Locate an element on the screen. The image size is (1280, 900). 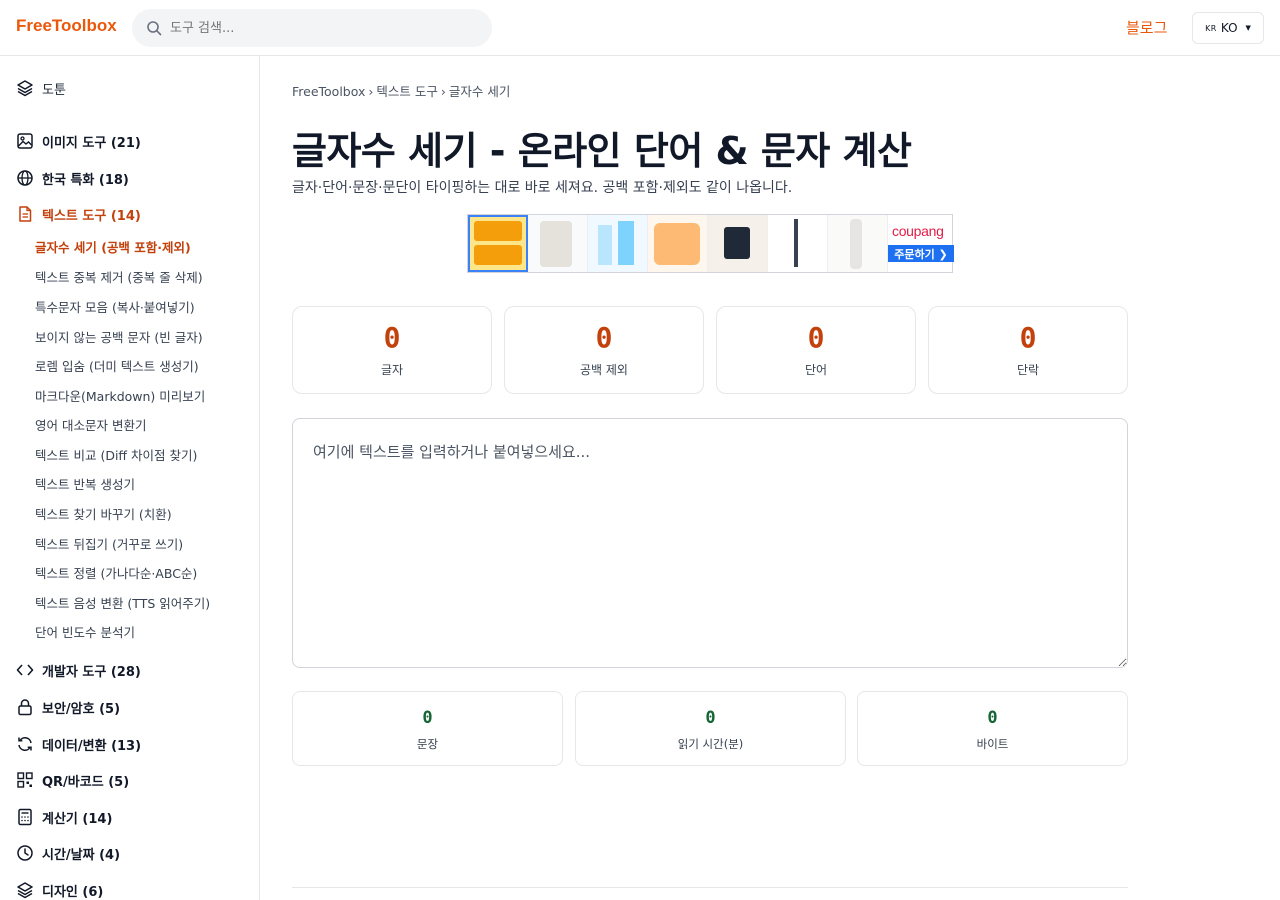
sidebar-subitem: 특수문자 모음 (복사·붙여넣기) is located at coordinates (115, 306).